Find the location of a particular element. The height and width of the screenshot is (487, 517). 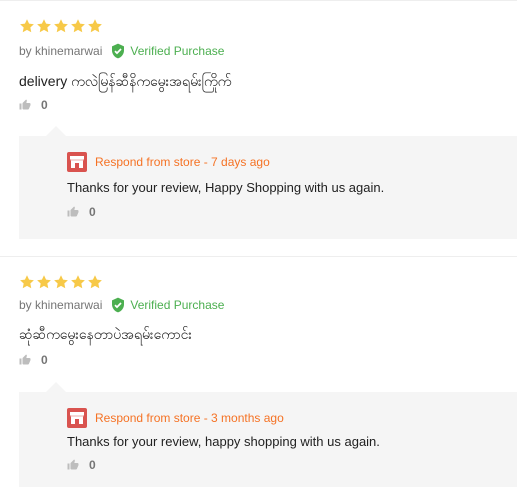

review-content: delivery ကလဲမြန်ဆီနိကမွေးအရမ်းကြိုက် is located at coordinates (125, 81).